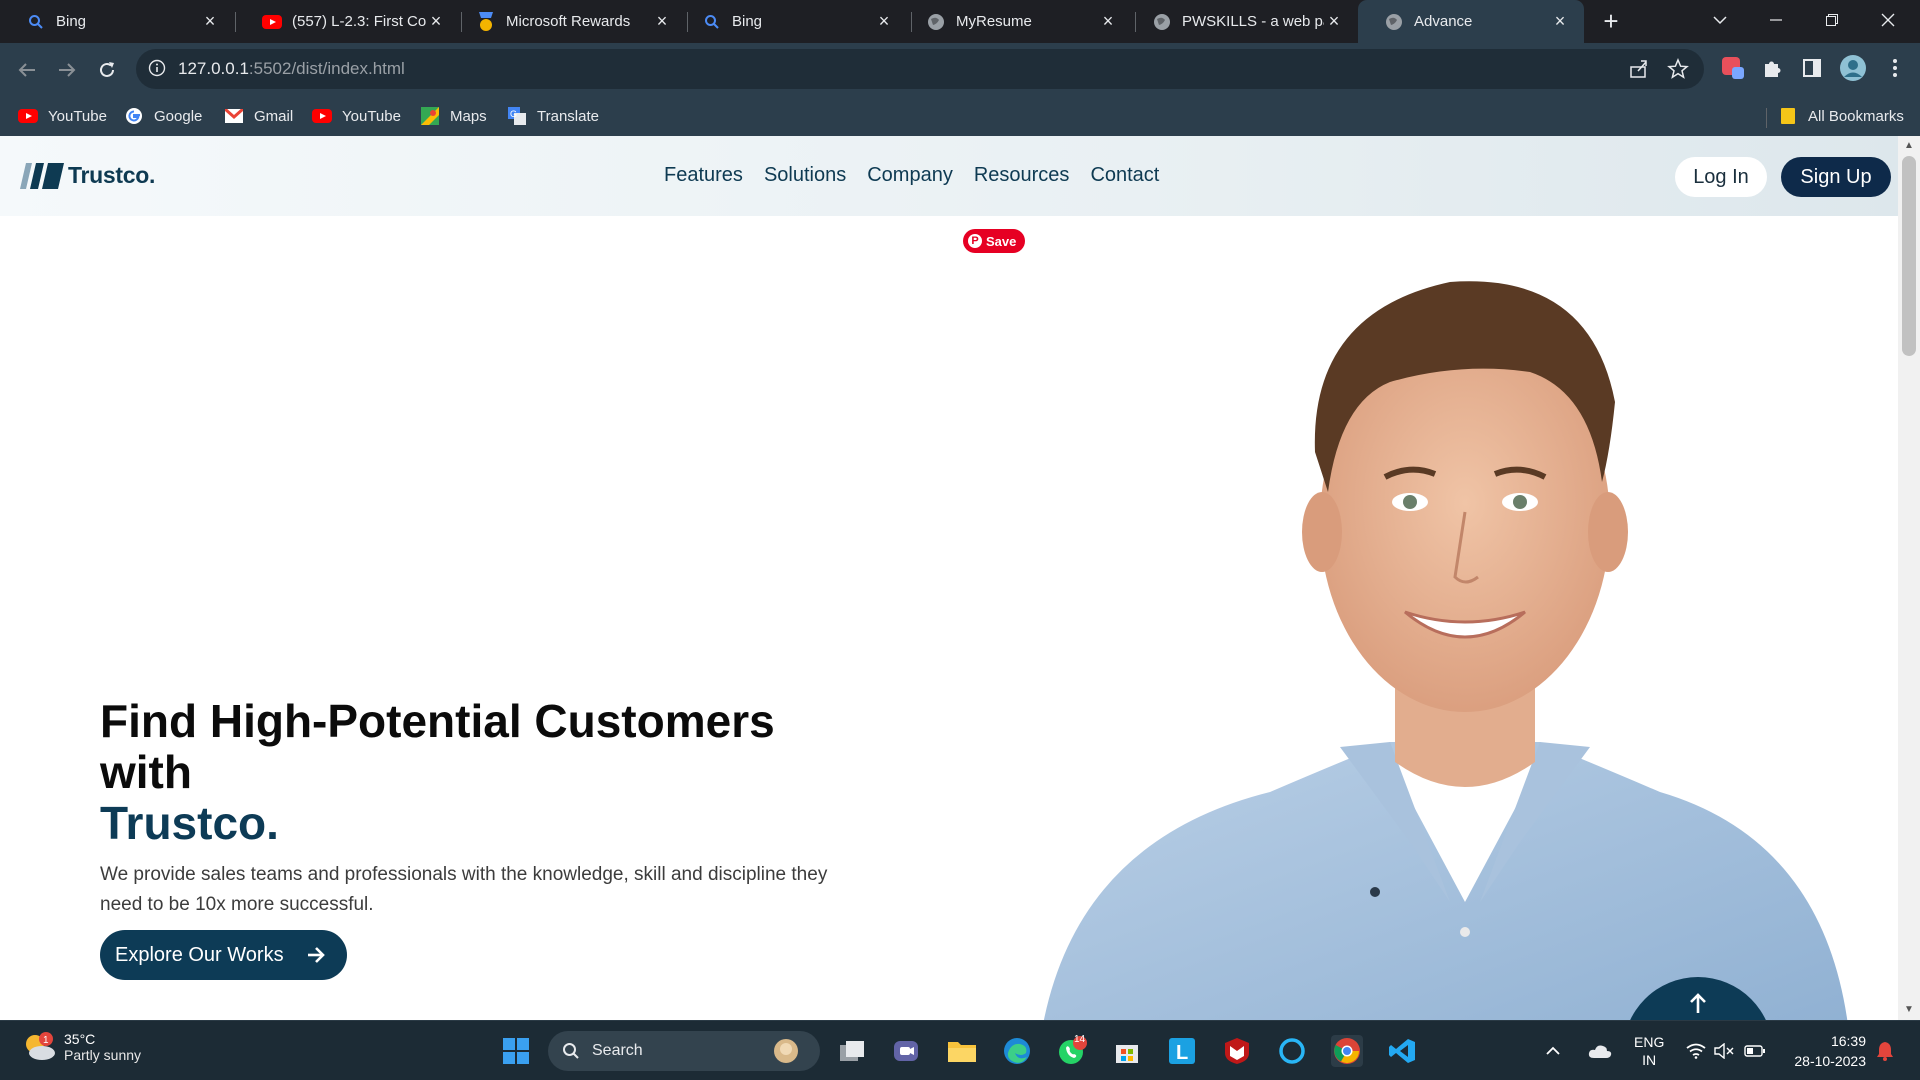  I want to click on bing-search-icon, so click(36, 22).